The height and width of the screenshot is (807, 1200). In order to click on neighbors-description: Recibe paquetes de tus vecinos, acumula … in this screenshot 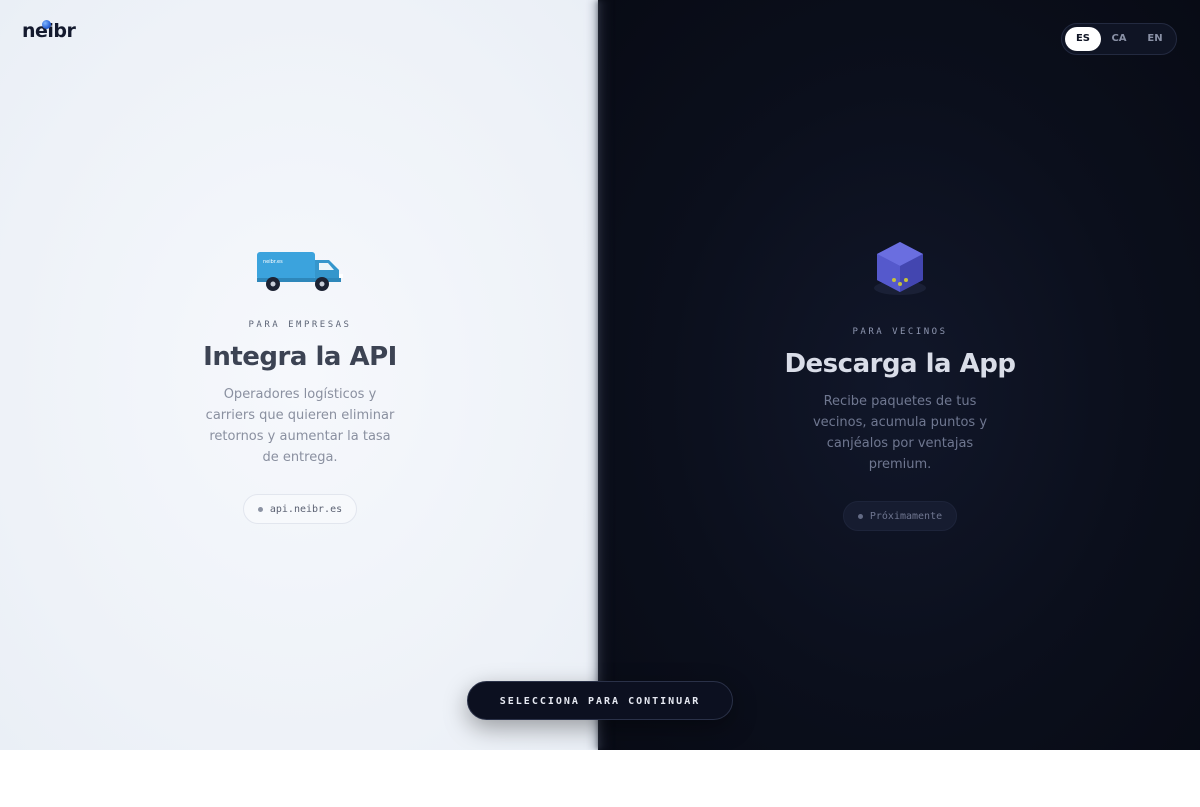, I will do `click(900, 433)`.